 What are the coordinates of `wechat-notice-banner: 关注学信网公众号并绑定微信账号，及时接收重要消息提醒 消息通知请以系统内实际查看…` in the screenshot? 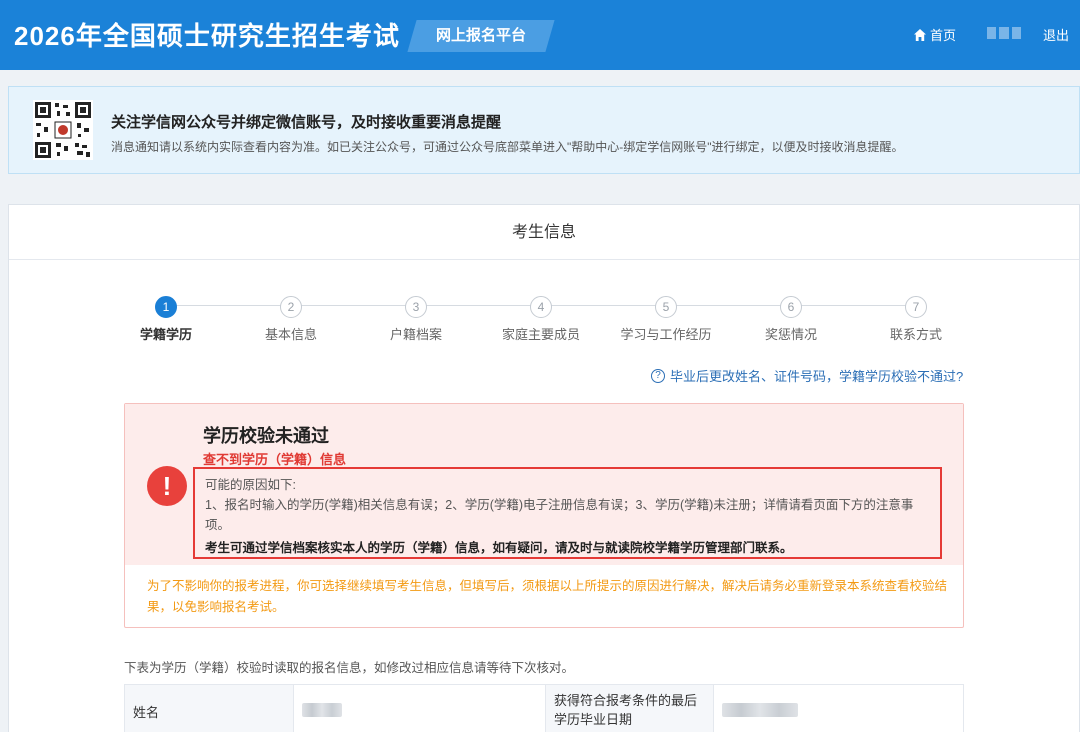 It's located at (544, 130).